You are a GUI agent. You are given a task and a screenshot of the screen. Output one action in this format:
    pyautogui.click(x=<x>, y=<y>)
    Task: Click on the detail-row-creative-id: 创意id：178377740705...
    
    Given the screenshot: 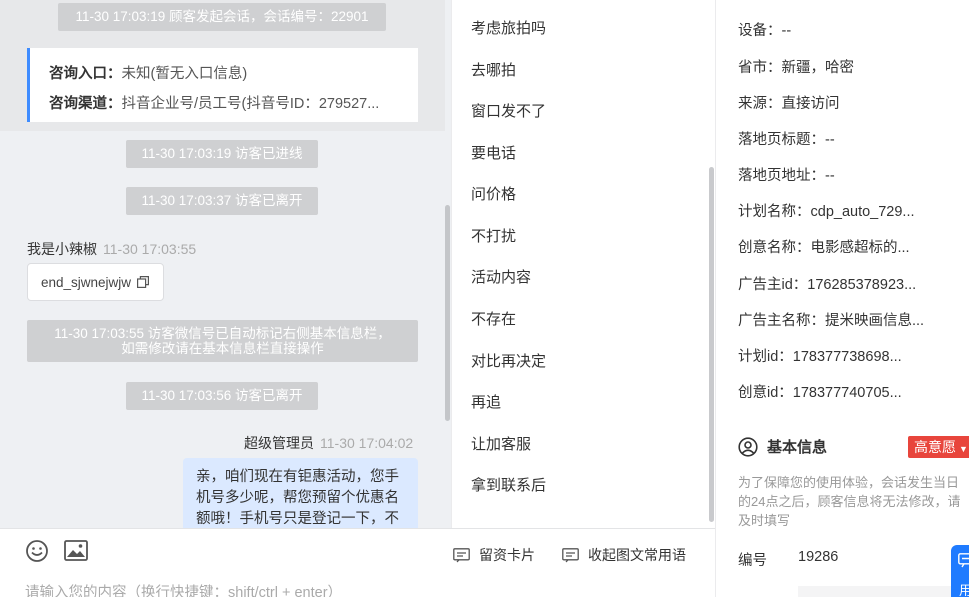 What is the action you would take?
    pyautogui.click(x=820, y=391)
    